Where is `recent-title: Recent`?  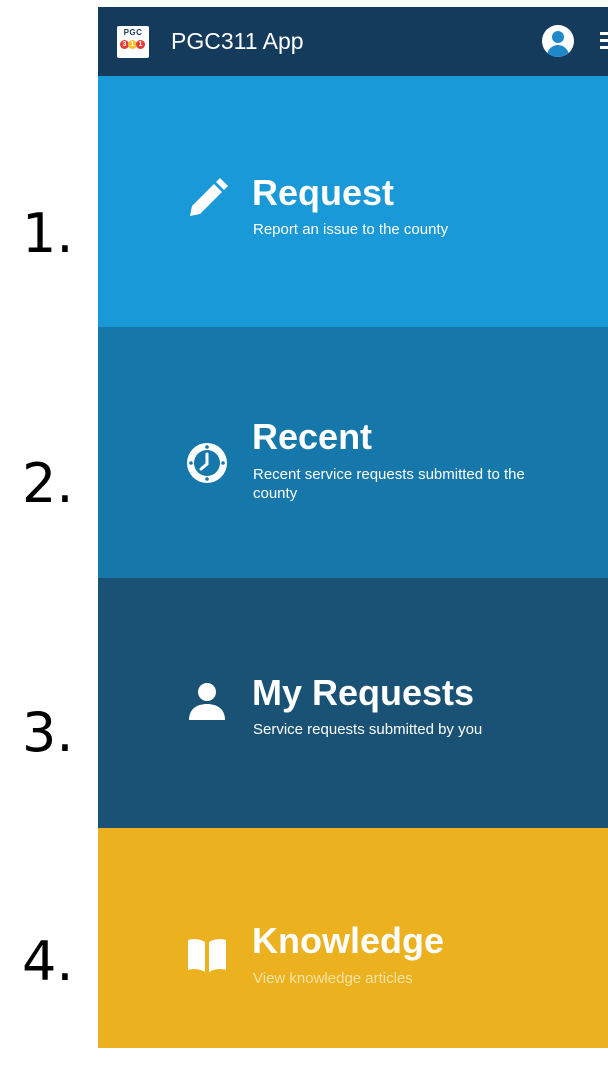 recent-title: Recent is located at coordinates (312, 436).